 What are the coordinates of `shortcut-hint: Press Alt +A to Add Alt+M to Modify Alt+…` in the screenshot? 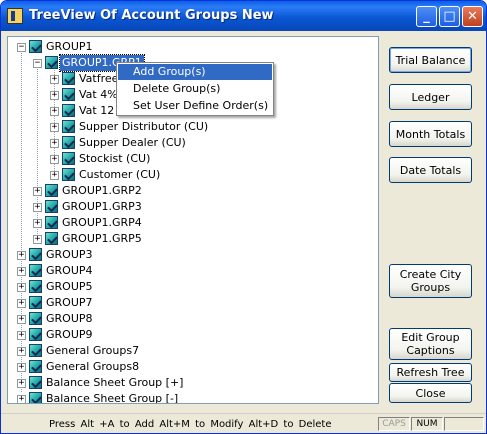 It's located at (190, 424).